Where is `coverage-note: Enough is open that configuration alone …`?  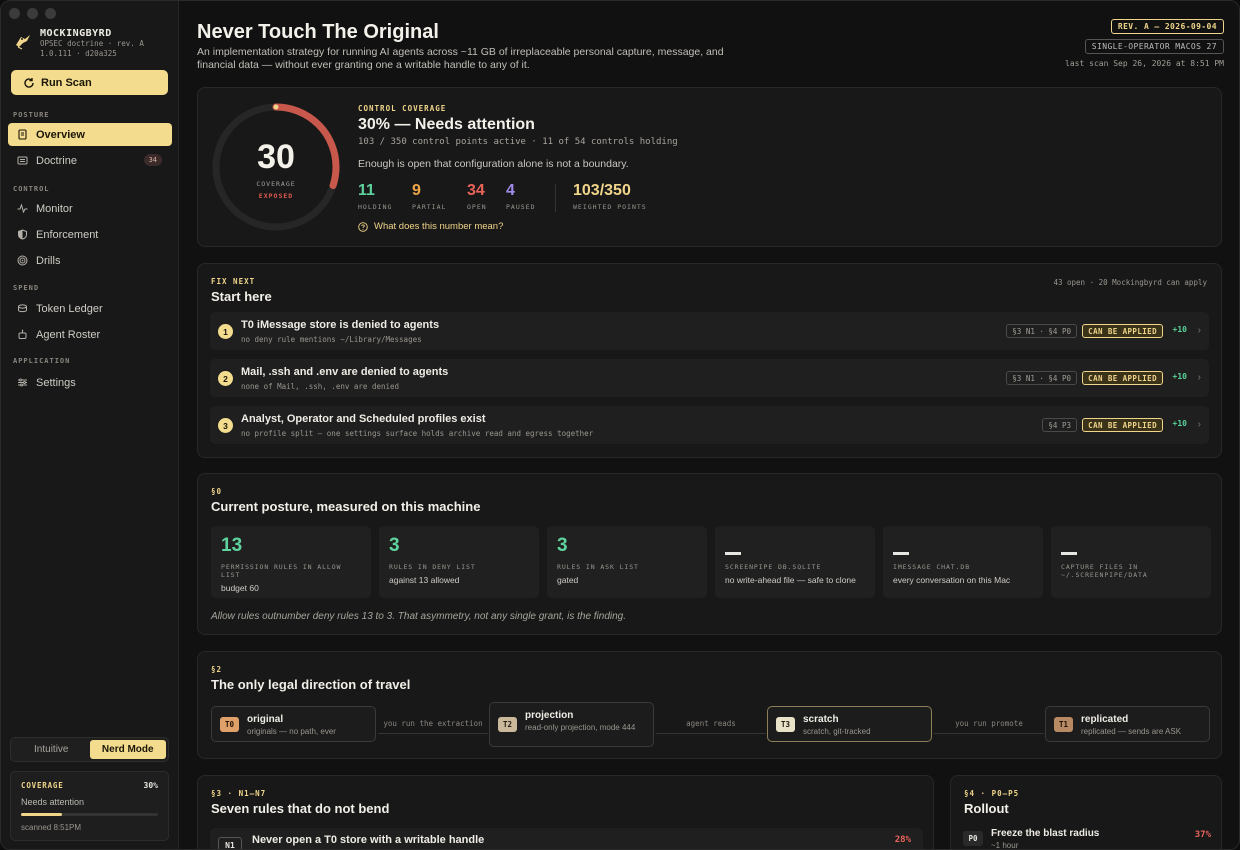 coverage-note: Enough is open that configuration alone … is located at coordinates (493, 164).